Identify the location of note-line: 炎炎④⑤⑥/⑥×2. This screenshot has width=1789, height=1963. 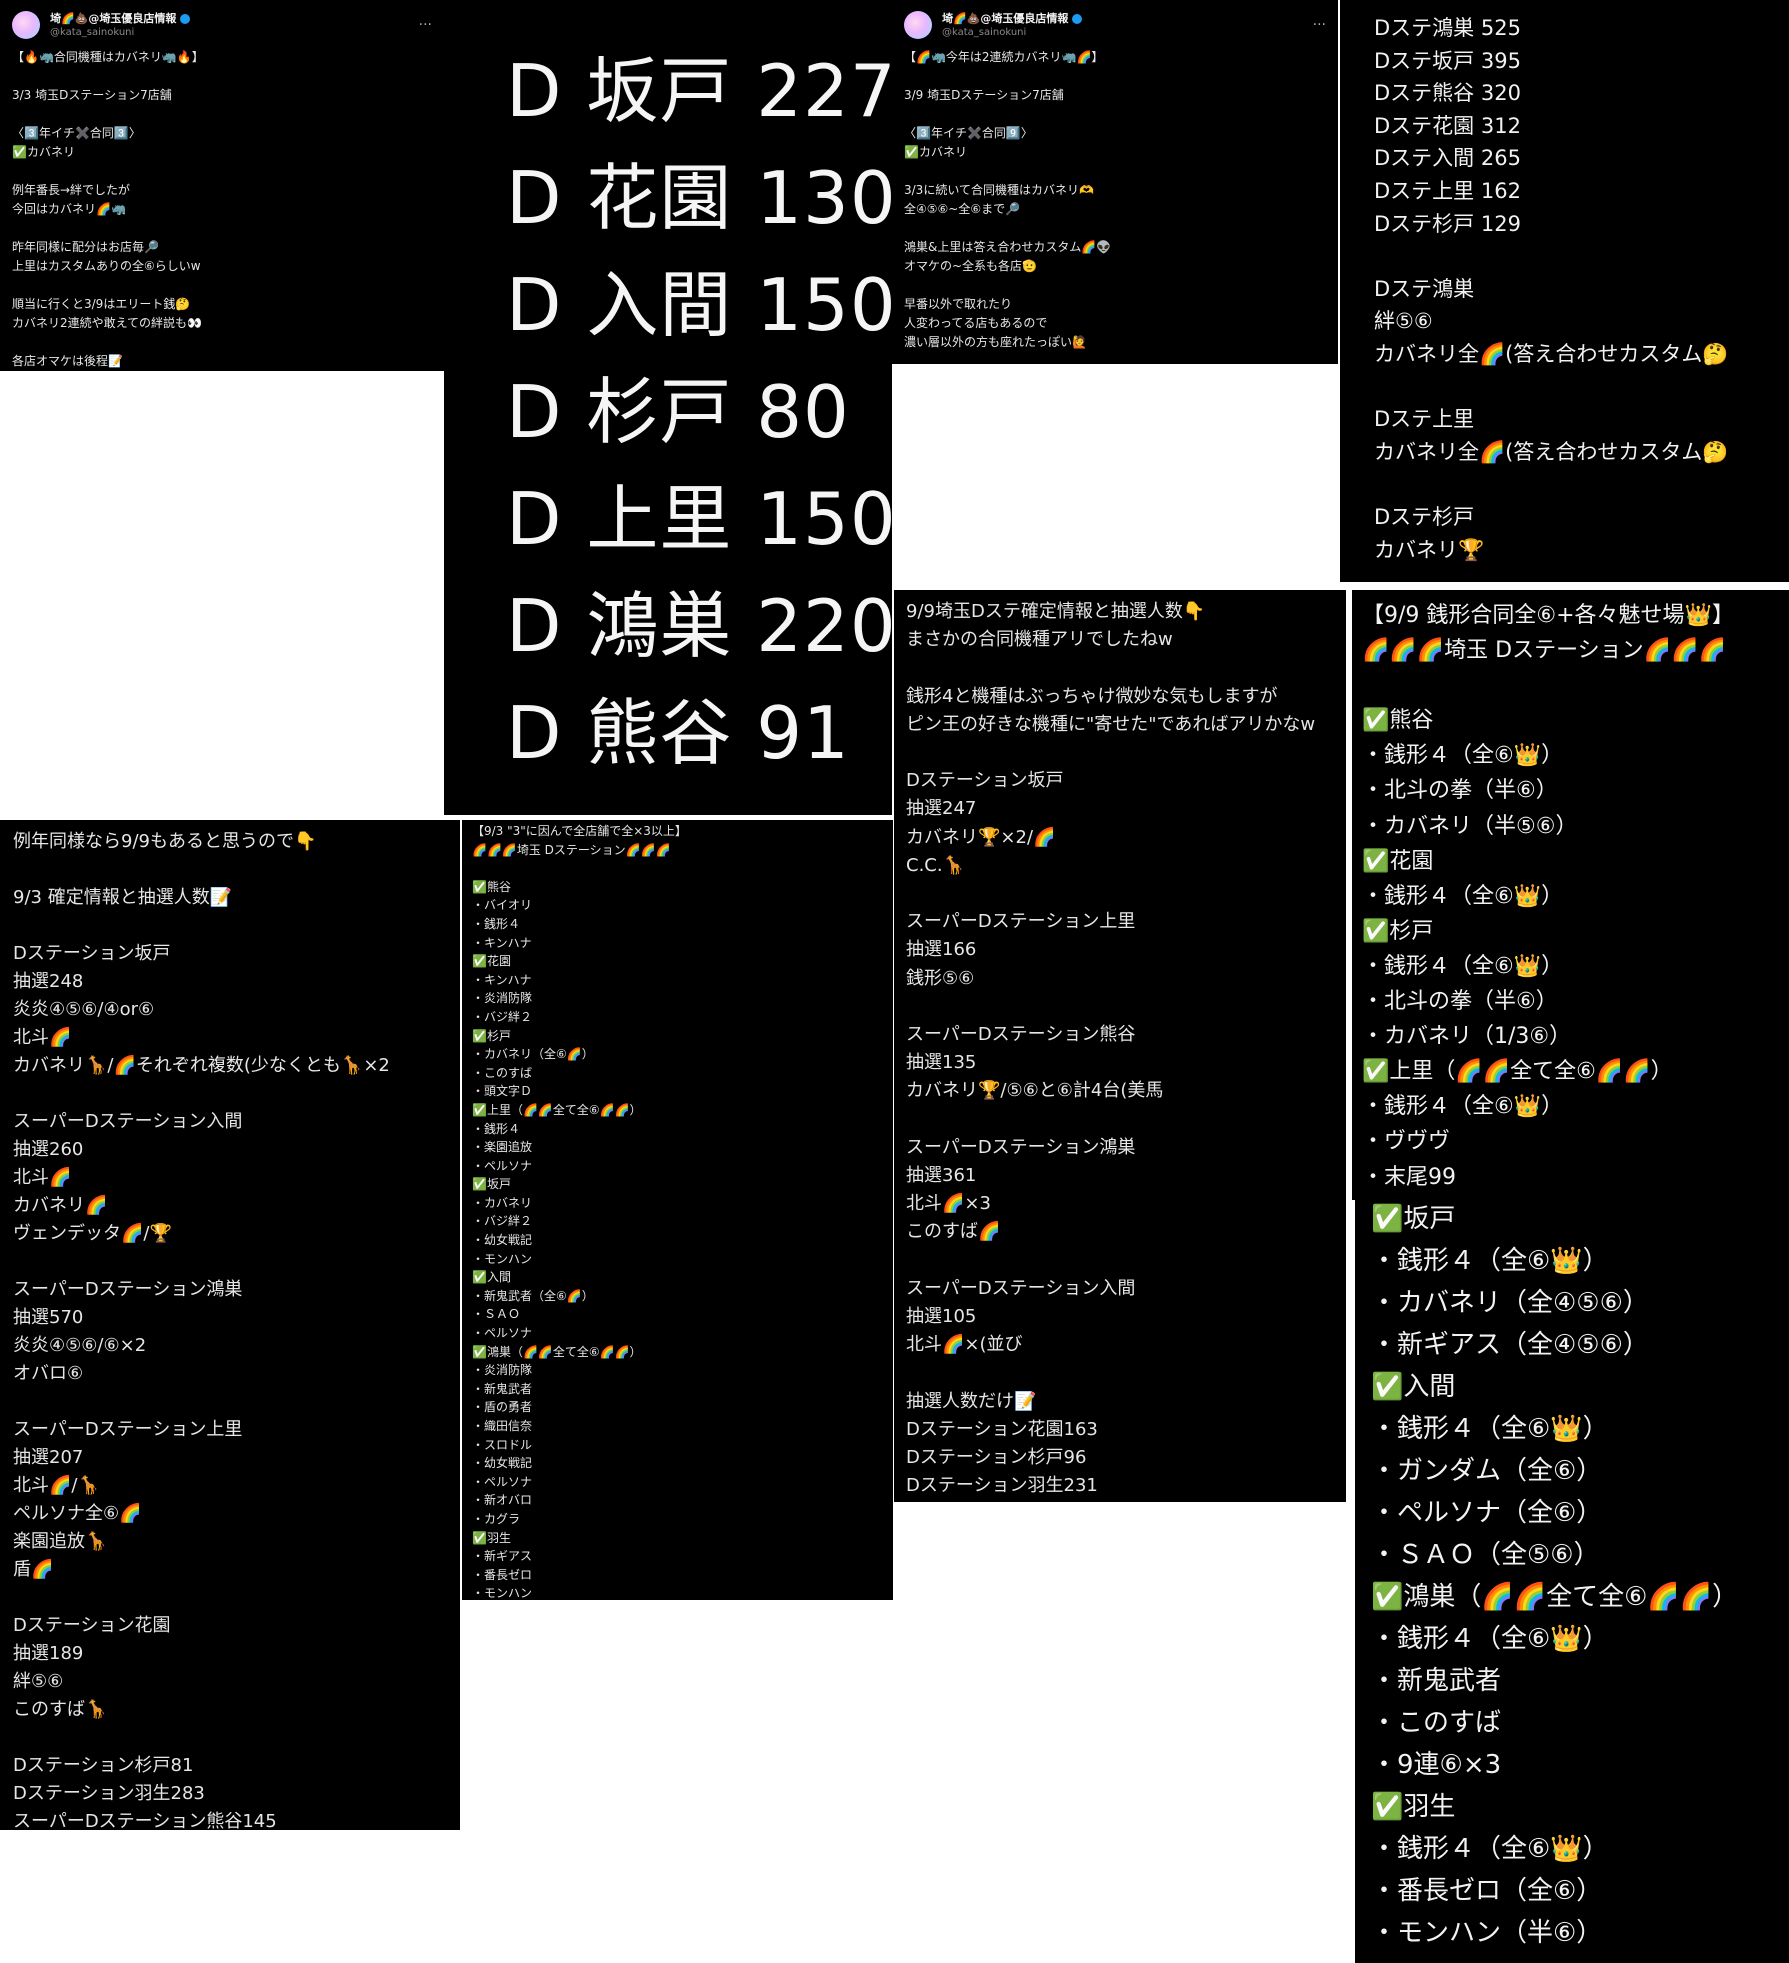
(80, 1345).